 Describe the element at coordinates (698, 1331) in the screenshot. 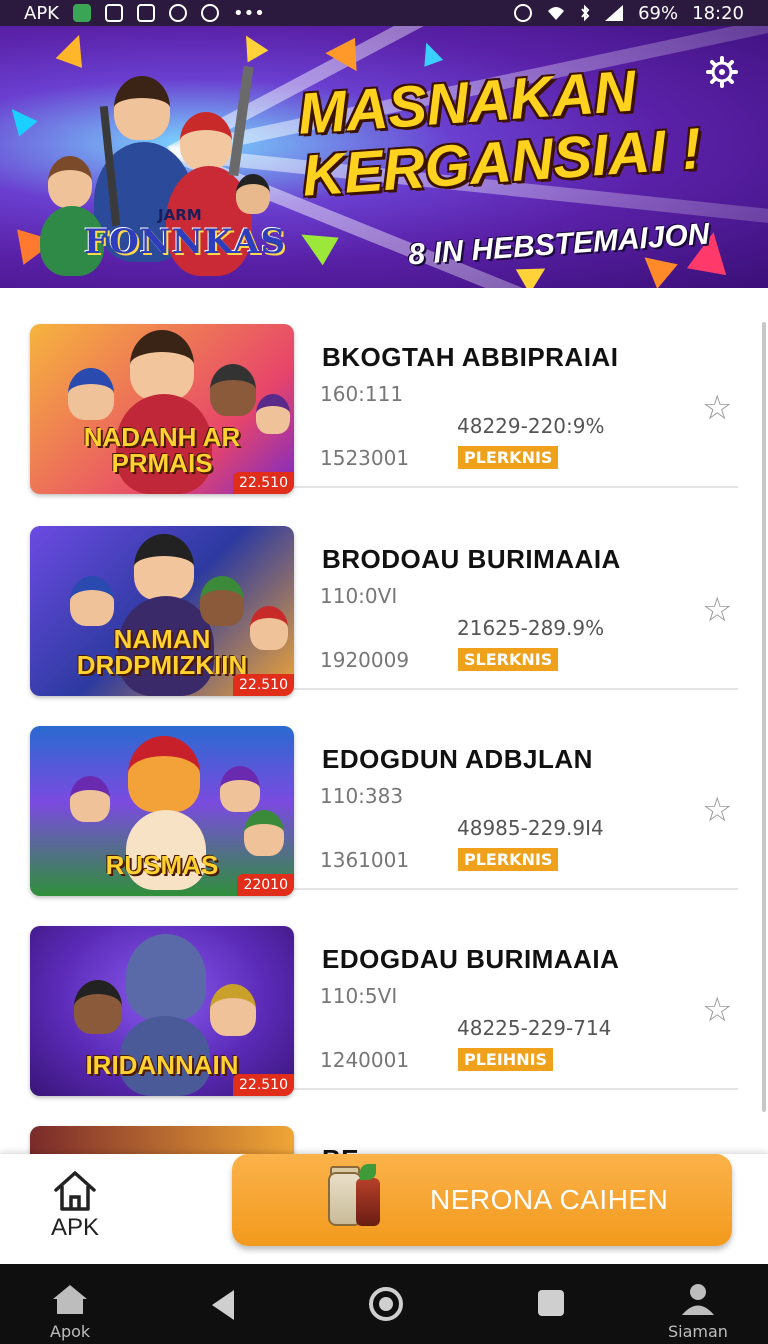

I see `nav-right-label: Siaman` at that location.